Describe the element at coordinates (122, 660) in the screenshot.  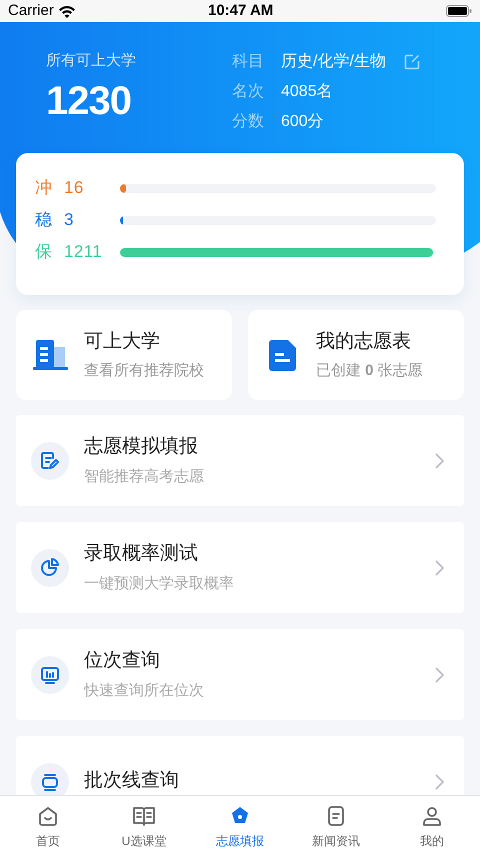
I see `feature-title: 位次查询` at that location.